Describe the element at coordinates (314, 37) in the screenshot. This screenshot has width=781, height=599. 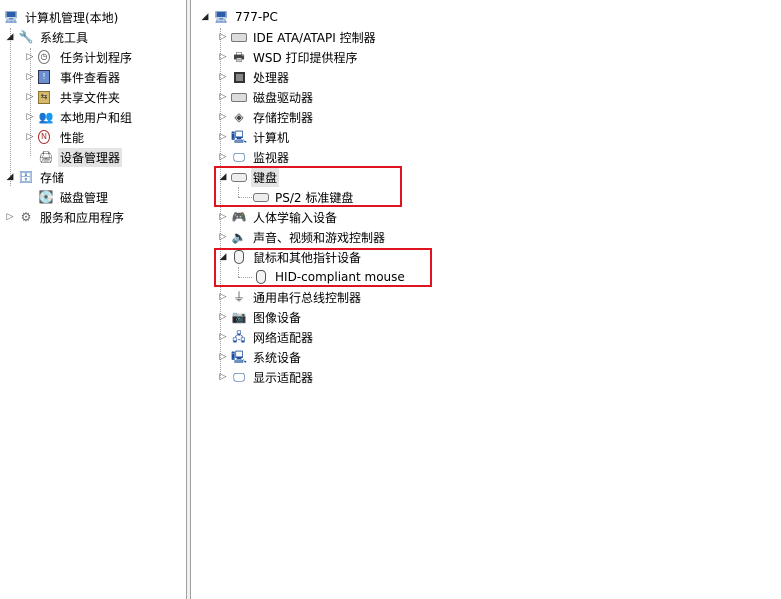
I see `device-category-label: IDE ATA/ATAPI 控制器` at that location.